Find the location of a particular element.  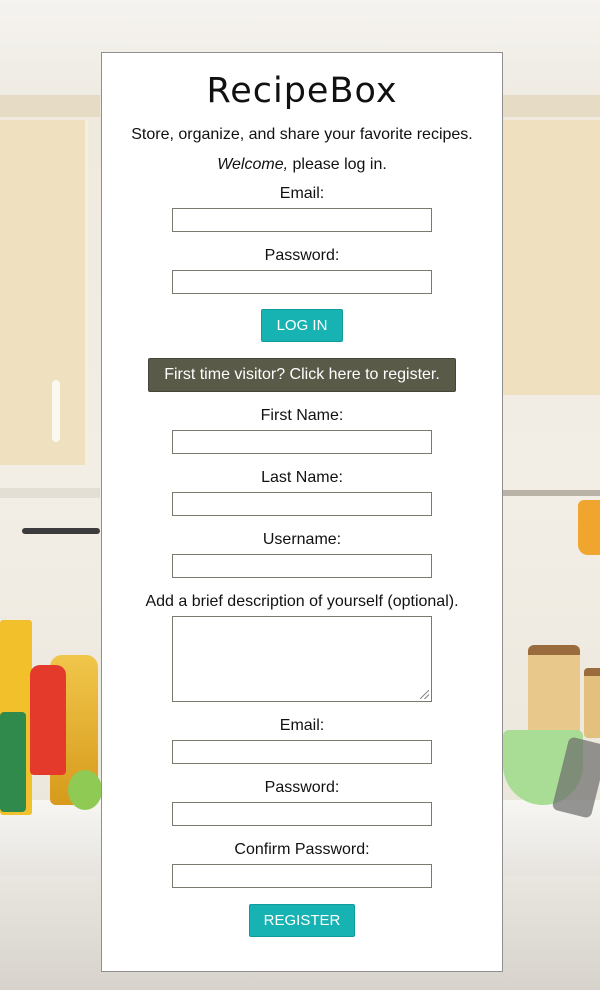

description-textarea is located at coordinates (302, 659).